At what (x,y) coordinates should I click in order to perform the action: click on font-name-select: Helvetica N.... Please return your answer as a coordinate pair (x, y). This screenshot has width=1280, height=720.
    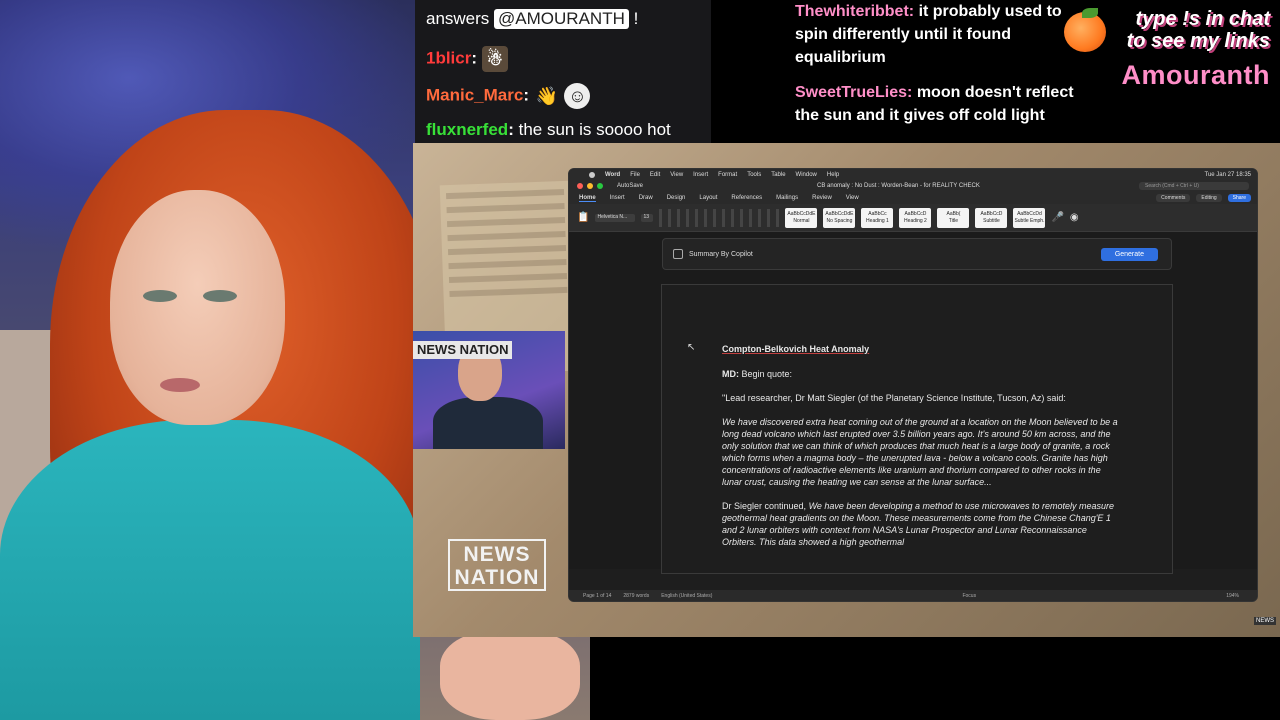
    Looking at the image, I should click on (615, 217).